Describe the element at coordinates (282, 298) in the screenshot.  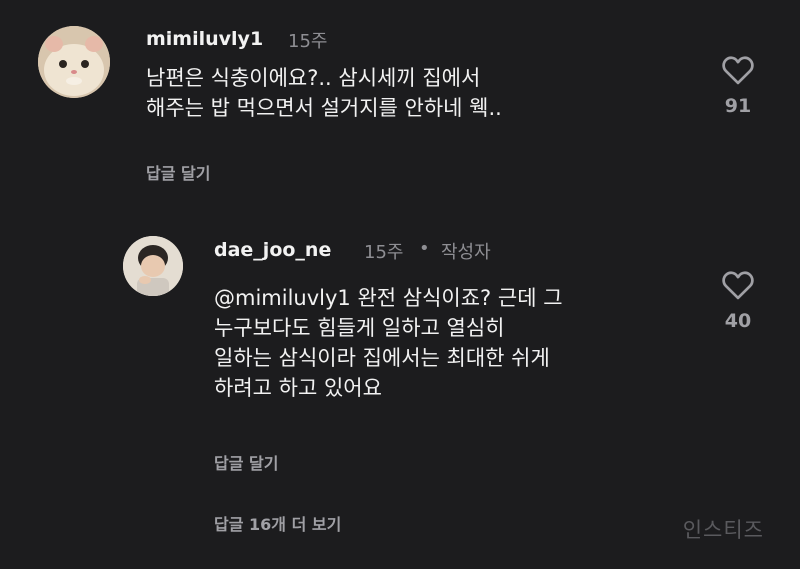
I see `mention-link: @mimiluvly1` at that location.